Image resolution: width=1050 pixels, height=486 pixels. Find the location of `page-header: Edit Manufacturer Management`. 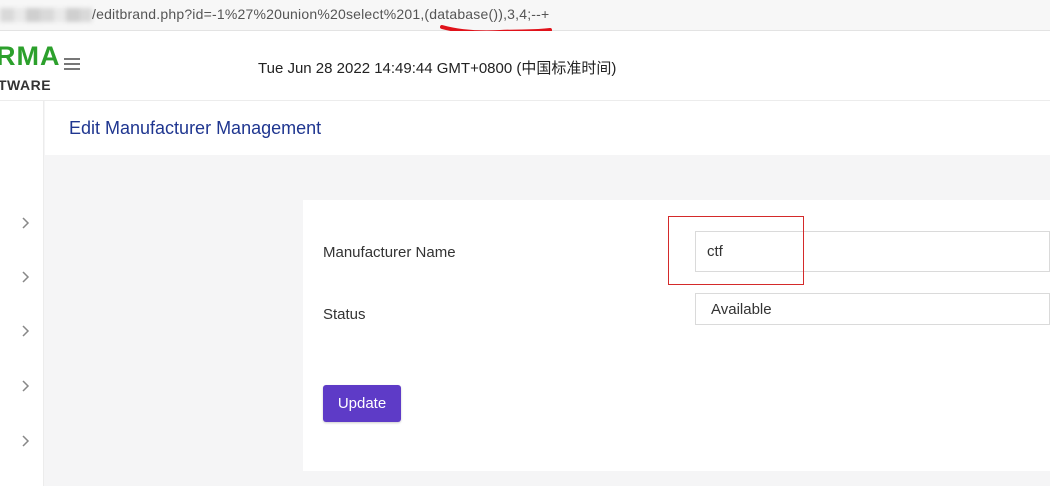

page-header: Edit Manufacturer Management is located at coordinates (547, 128).